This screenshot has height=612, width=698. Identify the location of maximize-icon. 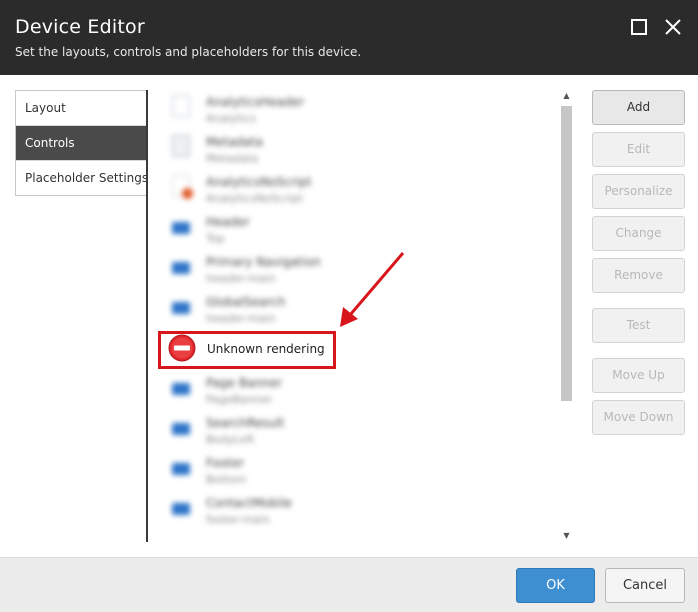
(640, 28).